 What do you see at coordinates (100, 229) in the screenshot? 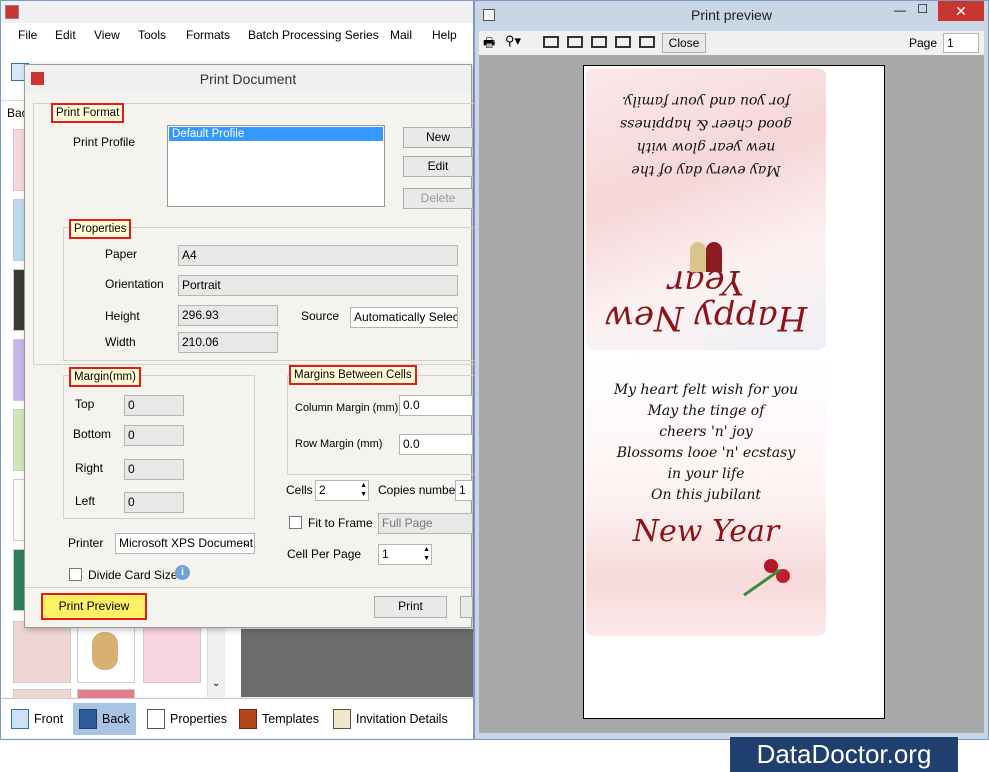
I see `properties-heading: Properties` at bounding box center [100, 229].